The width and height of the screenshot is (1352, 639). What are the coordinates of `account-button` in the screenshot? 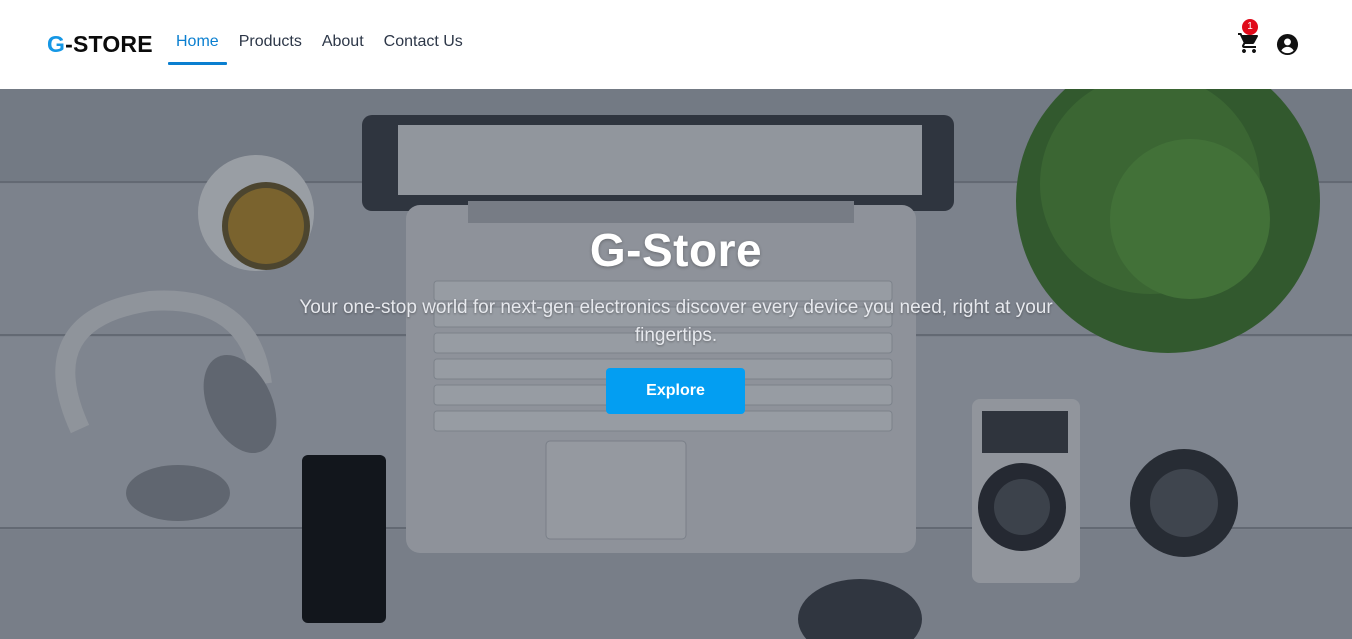 It's located at (1288, 45).